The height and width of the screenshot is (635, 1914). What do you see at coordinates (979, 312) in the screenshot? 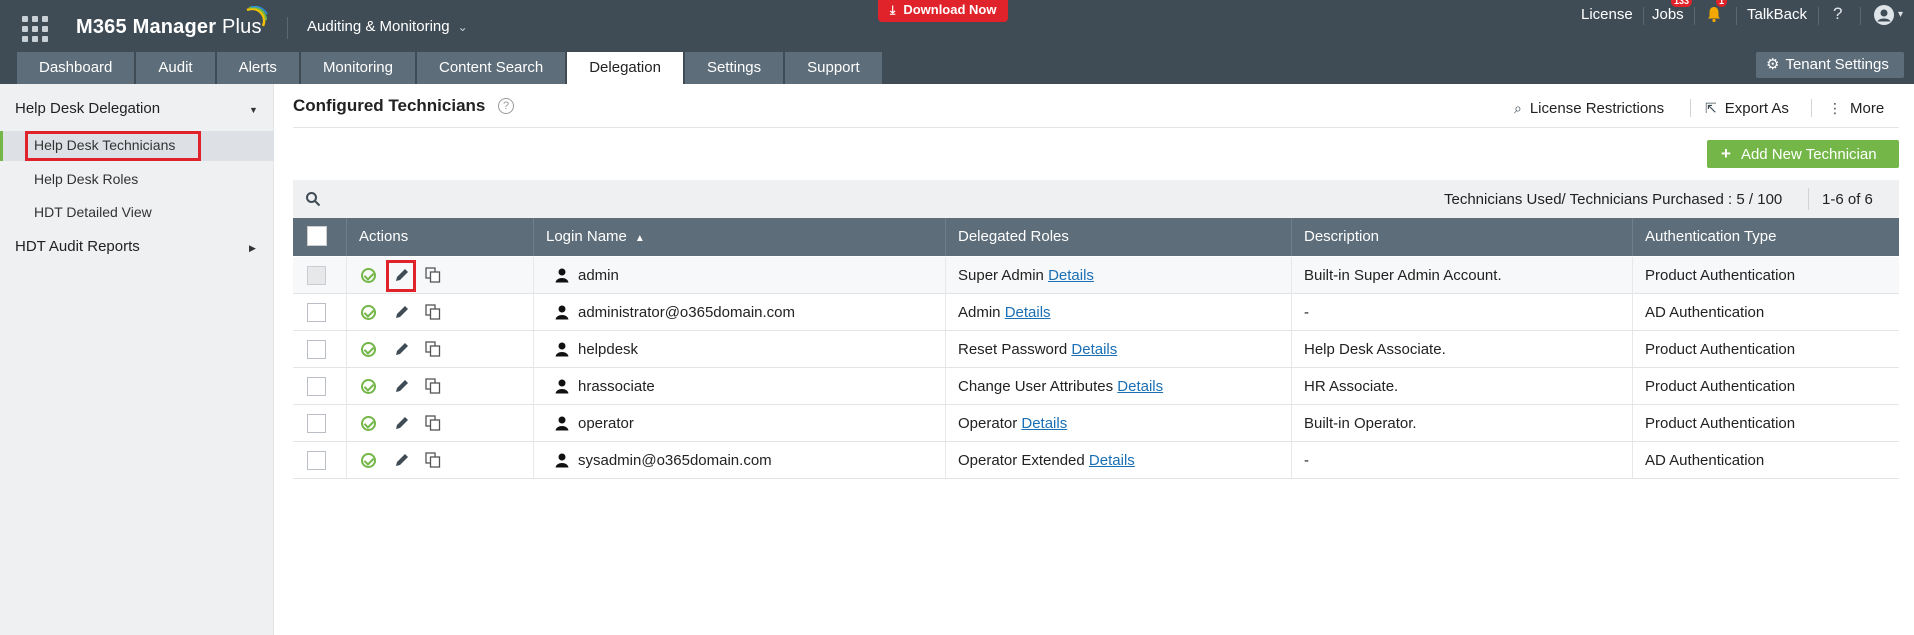
I see `role-name: Admin` at bounding box center [979, 312].